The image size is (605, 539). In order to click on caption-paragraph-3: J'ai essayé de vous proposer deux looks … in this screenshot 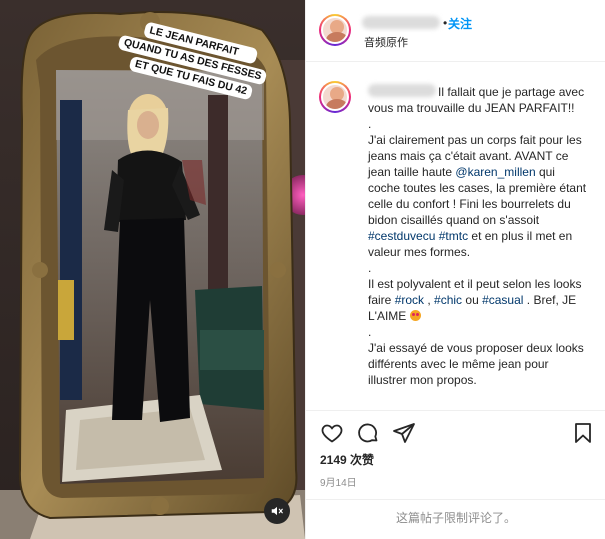, I will do `click(476, 364)`.